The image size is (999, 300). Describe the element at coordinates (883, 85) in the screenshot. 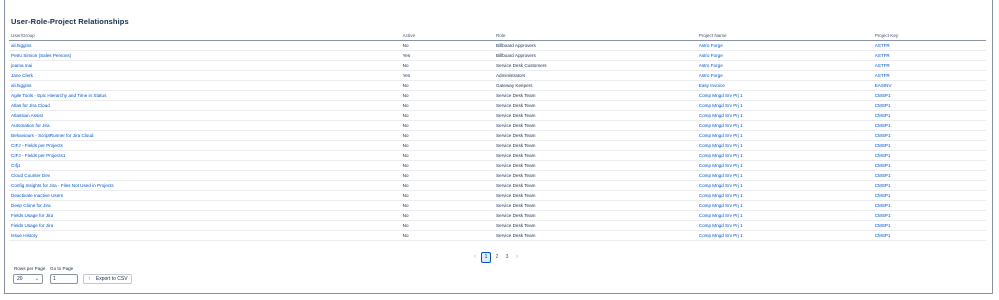

I see `project-key-link: EASINV` at that location.